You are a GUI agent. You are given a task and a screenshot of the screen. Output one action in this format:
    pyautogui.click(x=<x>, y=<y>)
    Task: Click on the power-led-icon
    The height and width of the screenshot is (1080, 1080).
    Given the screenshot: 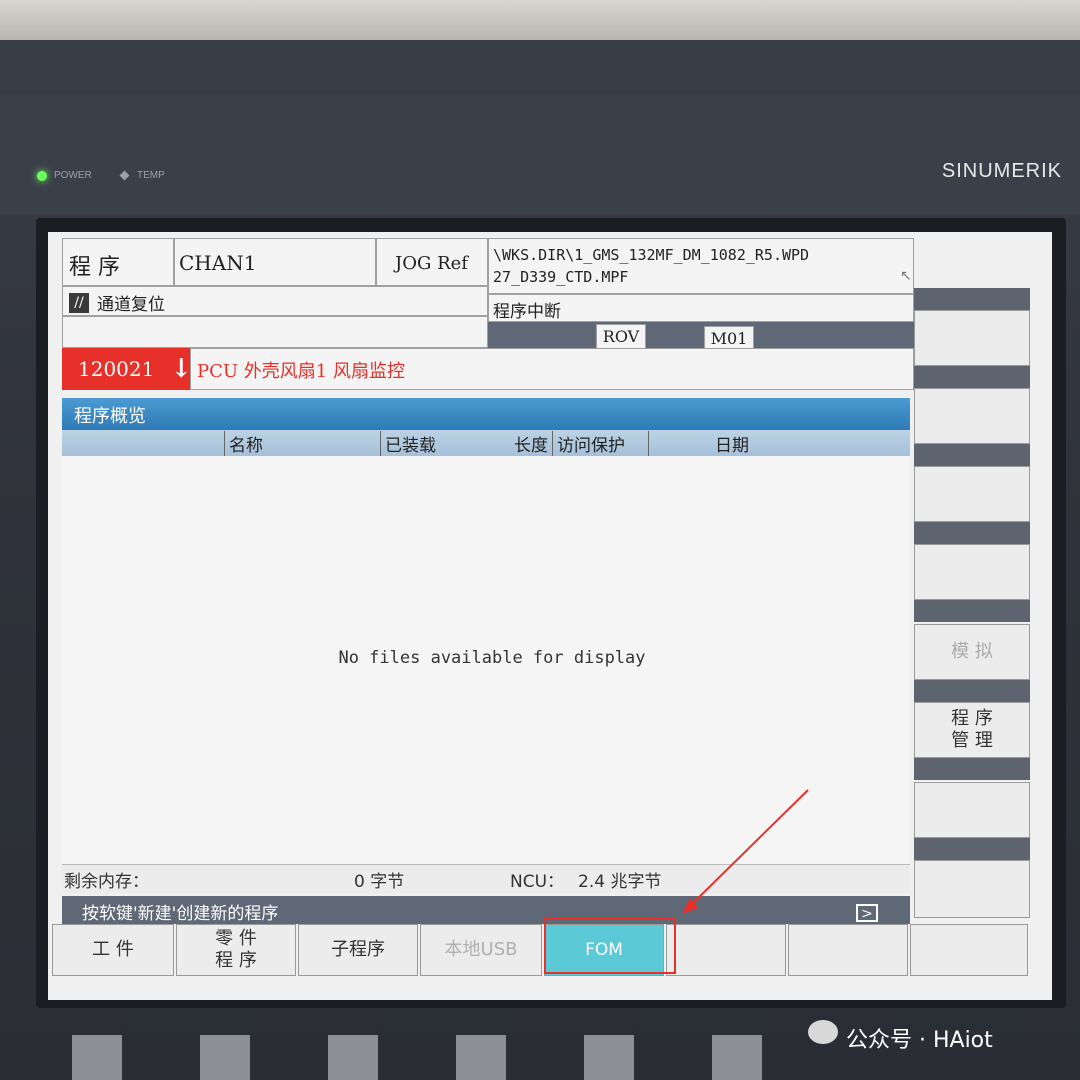 What is the action you would take?
    pyautogui.click(x=42, y=176)
    